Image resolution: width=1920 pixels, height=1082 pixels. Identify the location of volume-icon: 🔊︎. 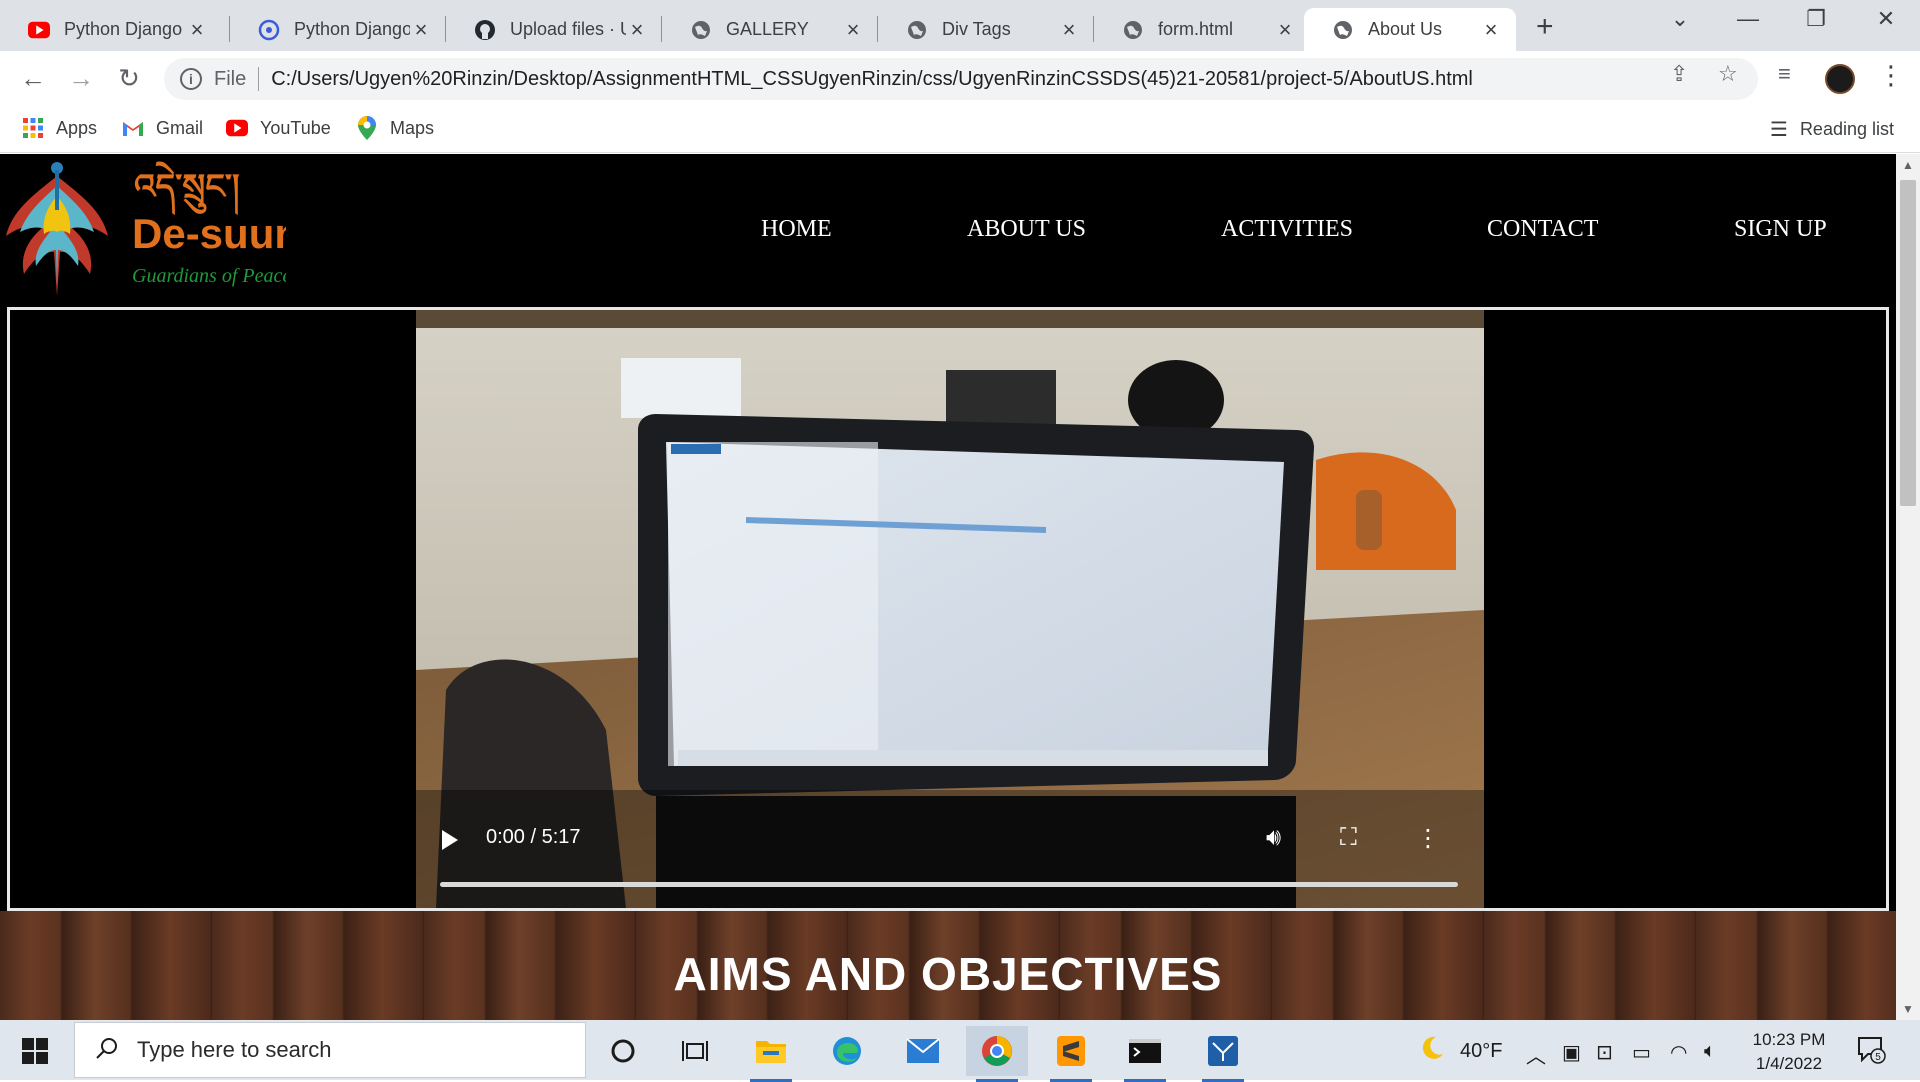
(1273, 838).